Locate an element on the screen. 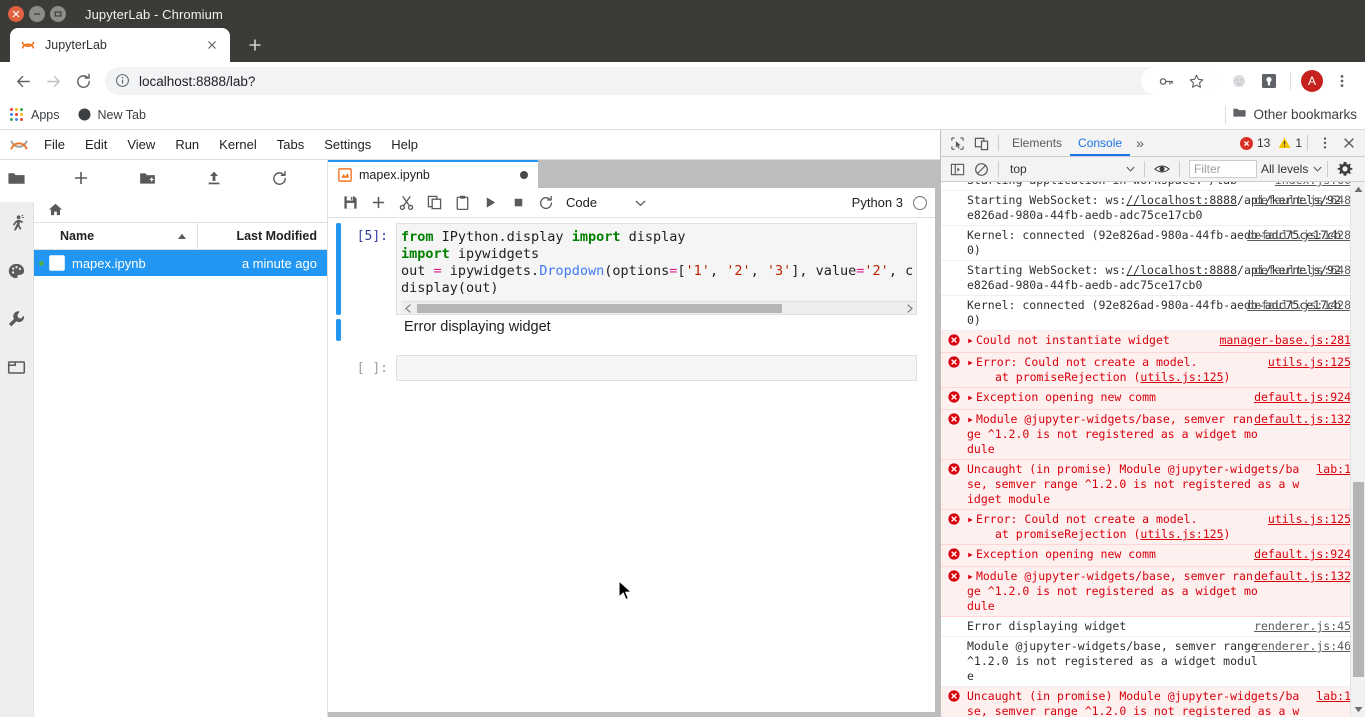  notebook-cell-empty: [ ]: is located at coordinates (631, 367).